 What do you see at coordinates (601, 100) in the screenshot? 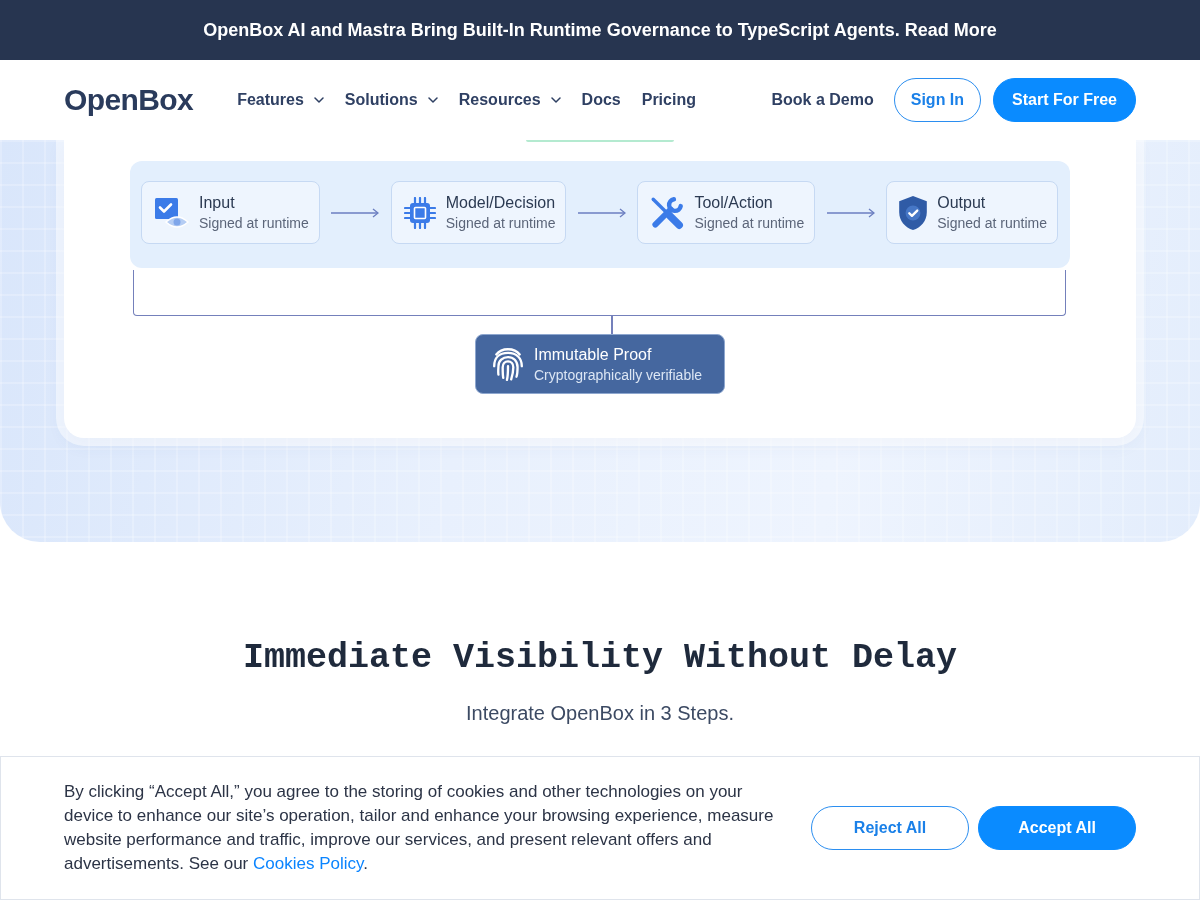
I see `nav-link: Docs` at bounding box center [601, 100].